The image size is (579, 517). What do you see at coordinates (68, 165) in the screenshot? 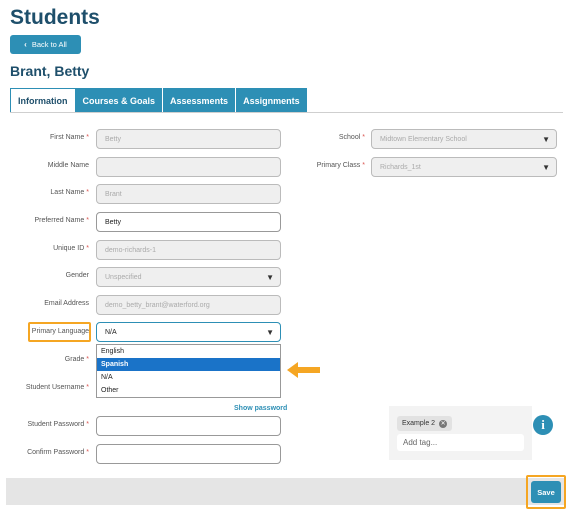
I see `middle-name-label: Middle Name` at bounding box center [68, 165].